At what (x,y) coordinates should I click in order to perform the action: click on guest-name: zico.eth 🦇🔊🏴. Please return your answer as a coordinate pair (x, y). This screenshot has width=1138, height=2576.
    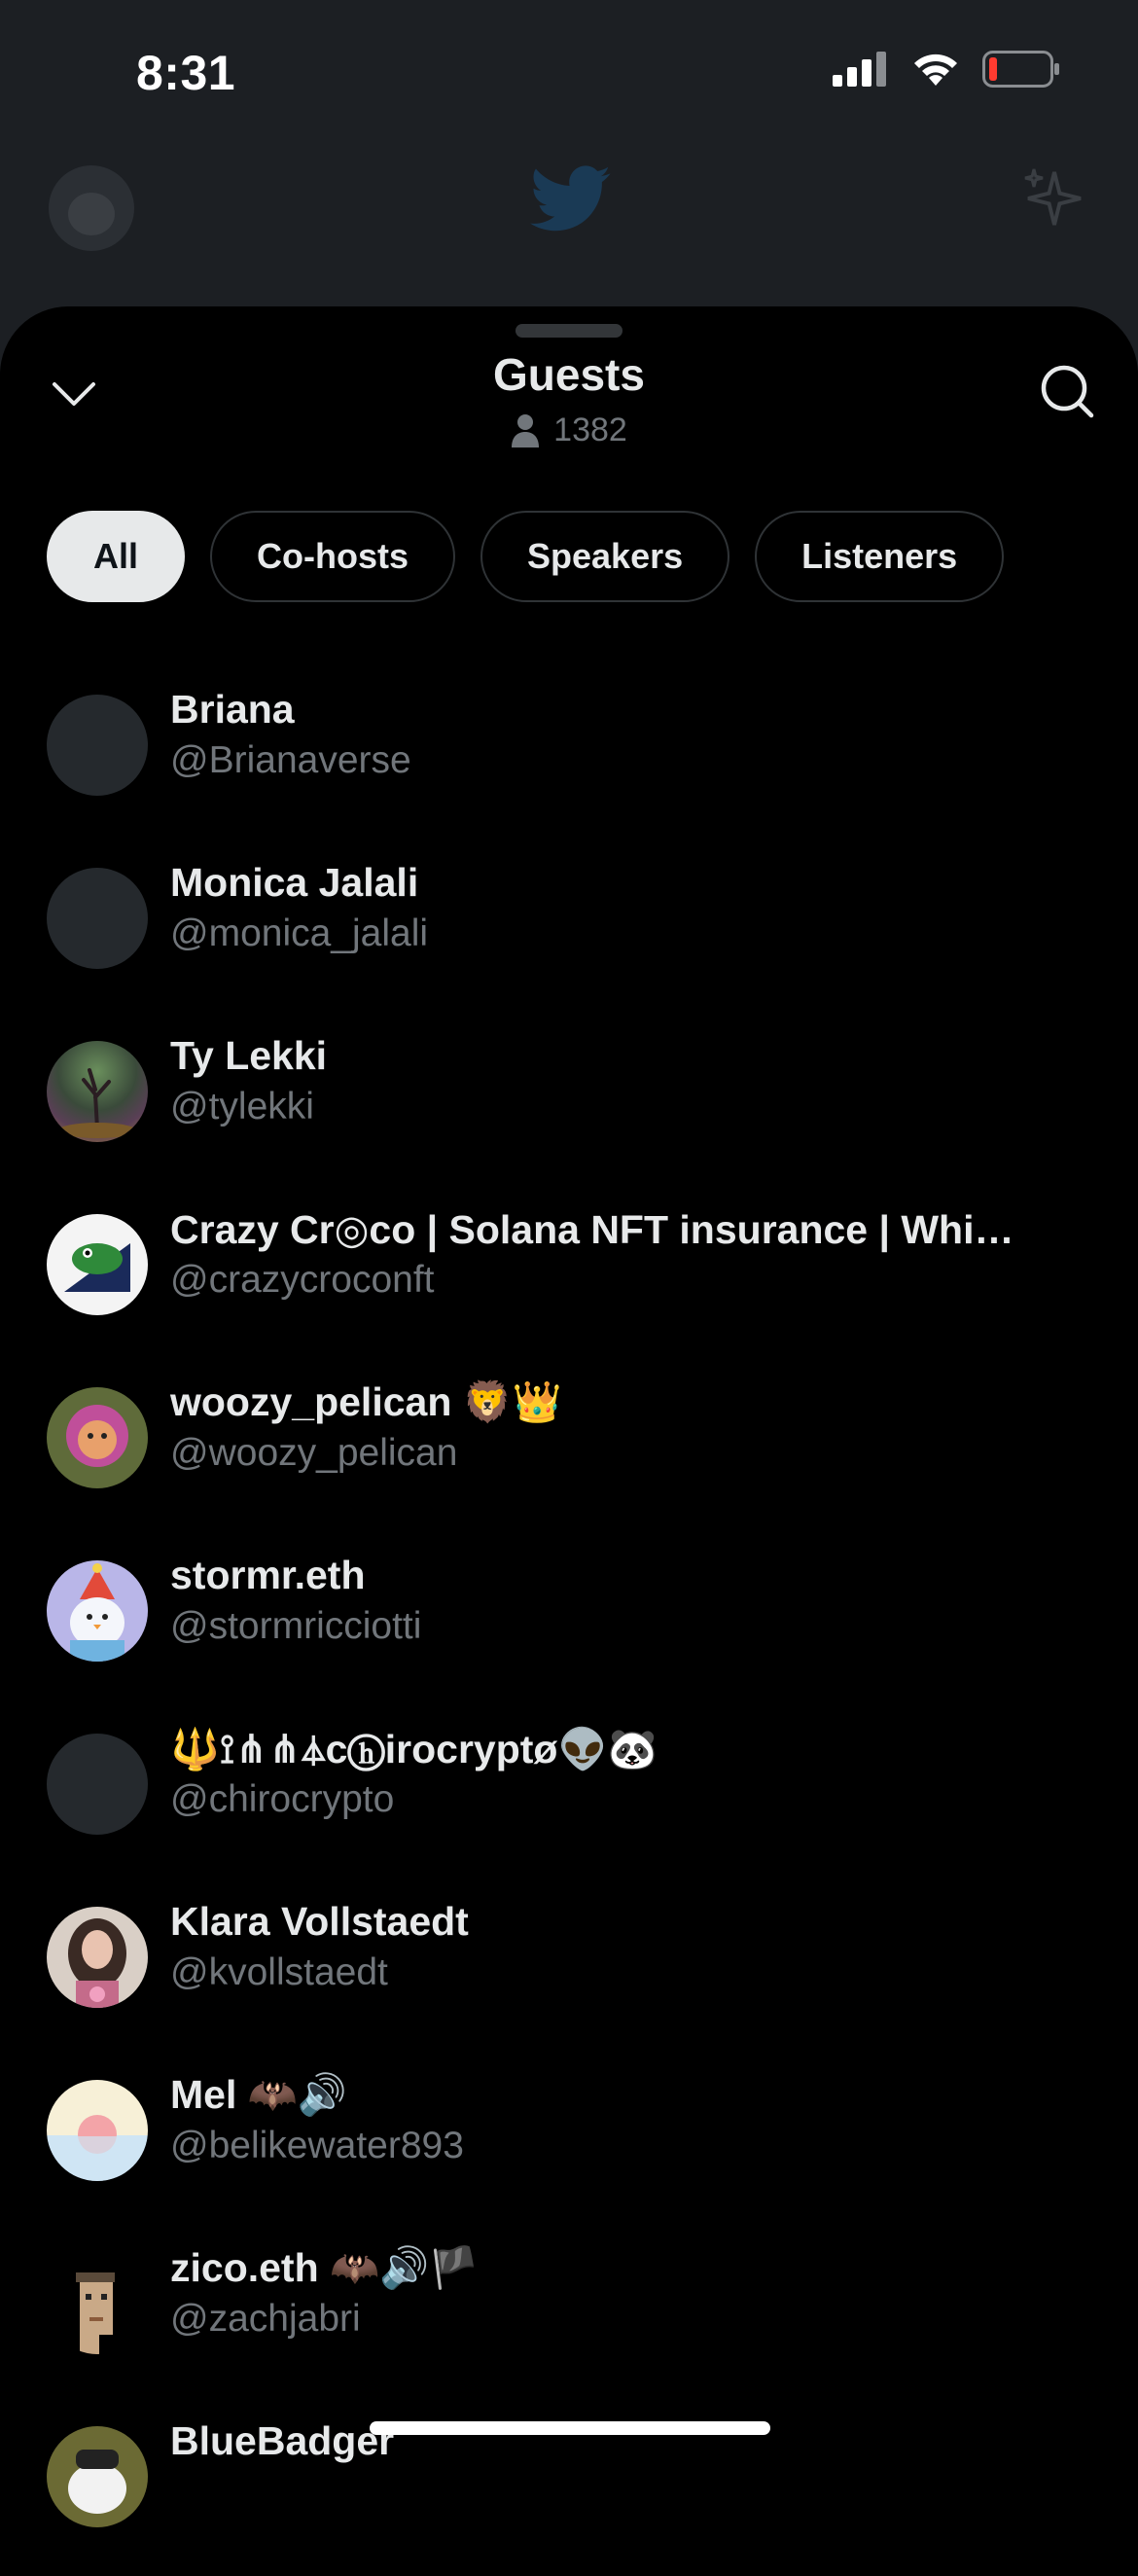
    Looking at the image, I should click on (325, 2267).